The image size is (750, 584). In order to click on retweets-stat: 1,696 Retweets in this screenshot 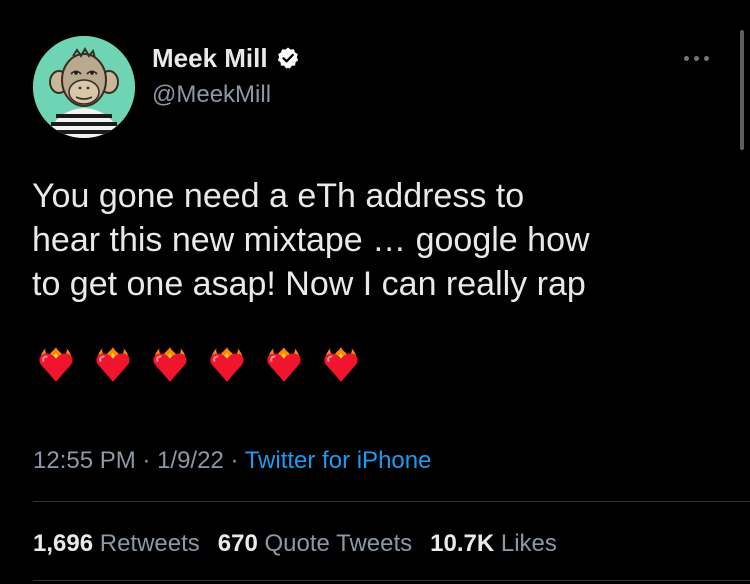, I will do `click(116, 544)`.